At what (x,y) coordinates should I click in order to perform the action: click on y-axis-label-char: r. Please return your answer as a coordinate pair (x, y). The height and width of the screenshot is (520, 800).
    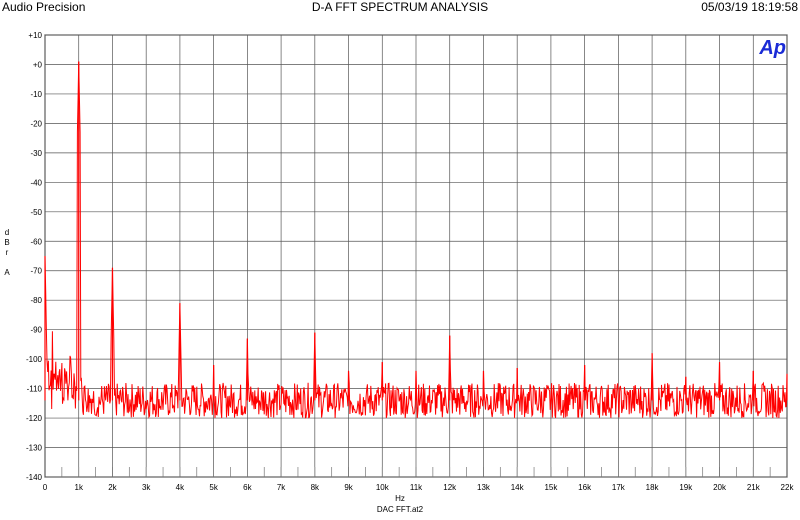
    Looking at the image, I should click on (7, 252).